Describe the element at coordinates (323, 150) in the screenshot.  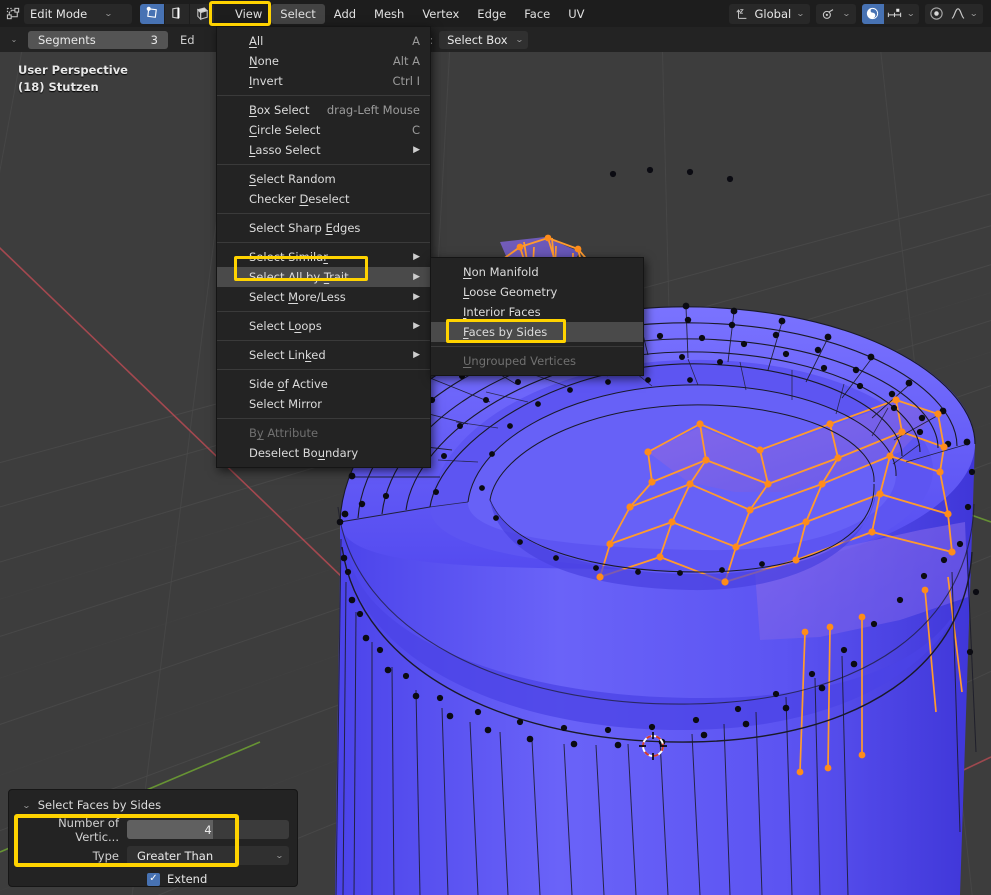
I see `menu-item-lasso-select: Lasso Select ▶` at that location.